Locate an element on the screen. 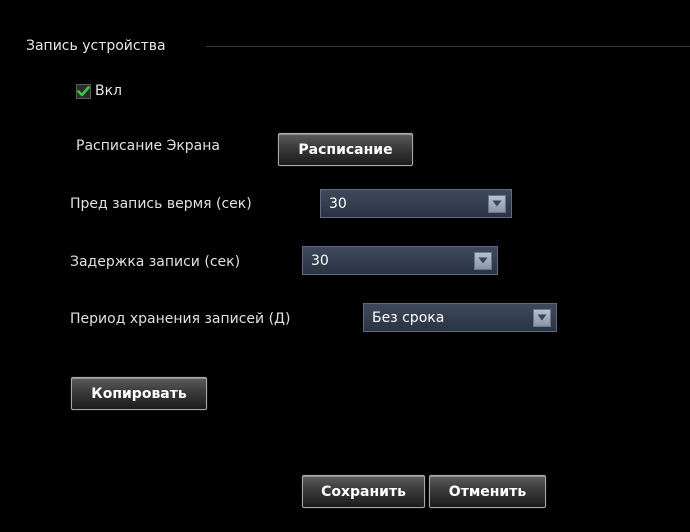 Image resolution: width=690 pixels, height=532 pixels. schedule-button: Расписание is located at coordinates (345, 149).